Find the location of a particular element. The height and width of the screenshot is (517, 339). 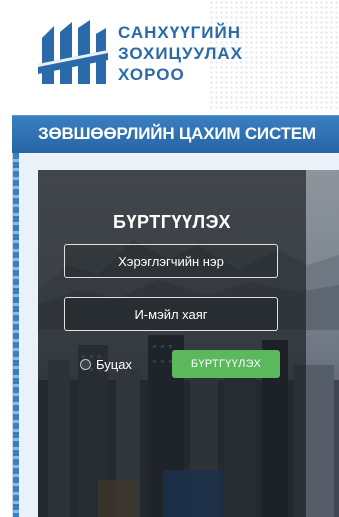

register-submit-button: БҮРТГҮҮЛЭХ is located at coordinates (226, 364).